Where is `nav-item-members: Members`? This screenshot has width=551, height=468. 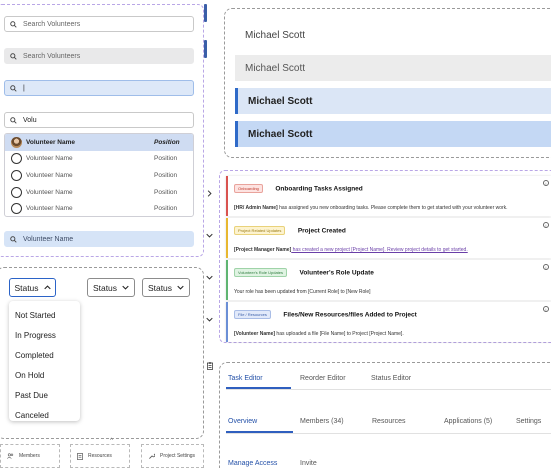 nav-item-members: Members is located at coordinates (30, 456).